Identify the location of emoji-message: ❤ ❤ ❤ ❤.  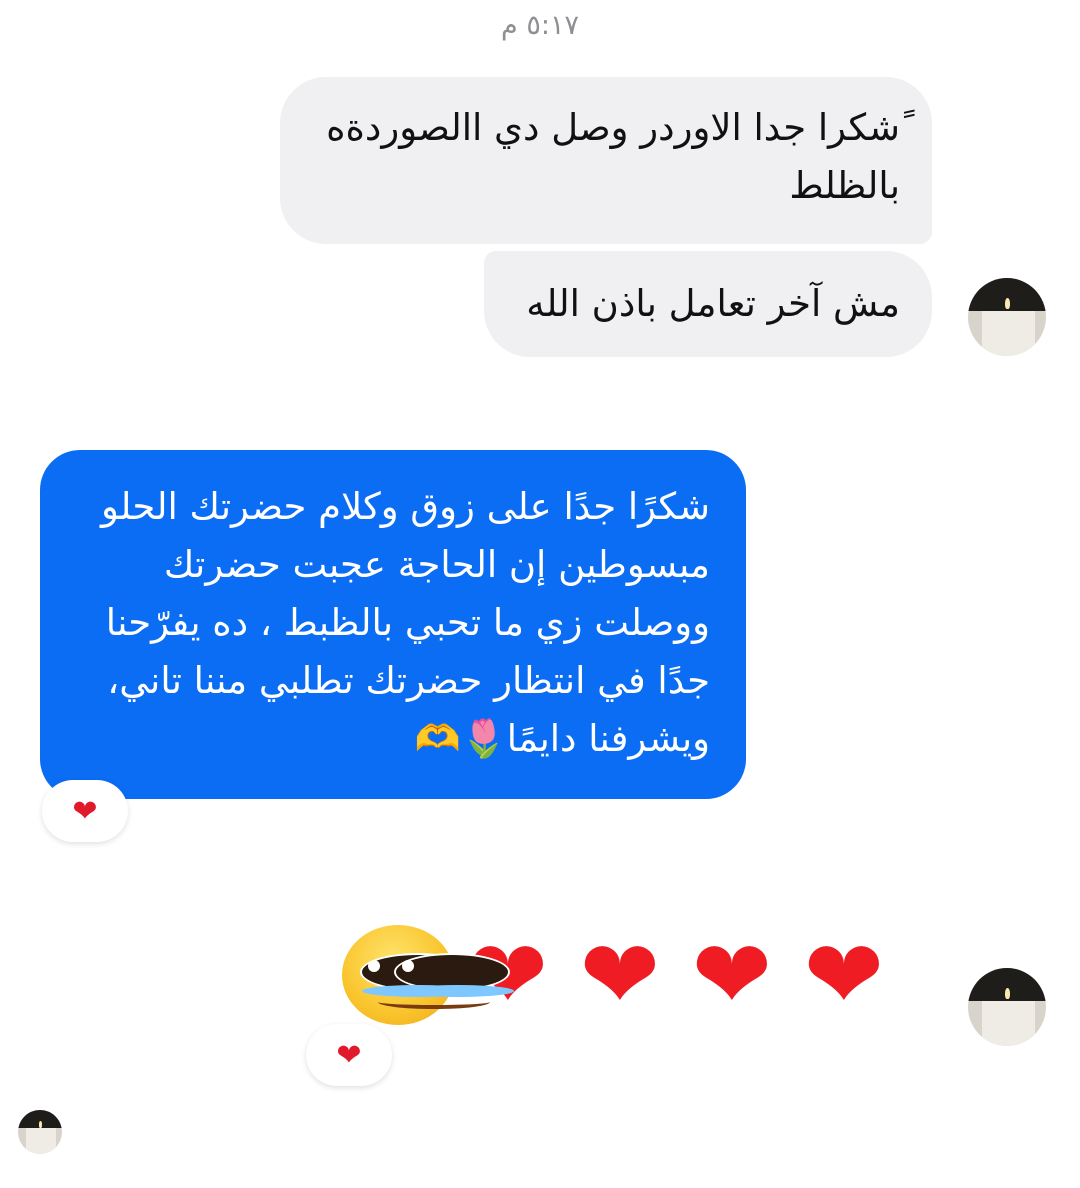
(620, 975).